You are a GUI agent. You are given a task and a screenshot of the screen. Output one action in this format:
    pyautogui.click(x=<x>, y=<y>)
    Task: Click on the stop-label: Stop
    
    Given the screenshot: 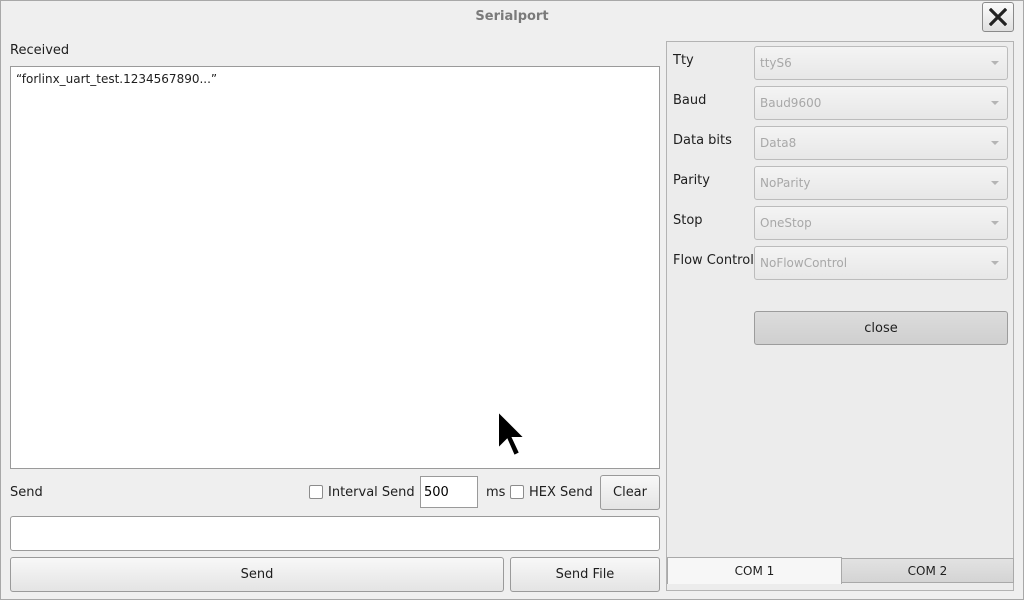 What is the action you would take?
    pyautogui.click(x=688, y=220)
    